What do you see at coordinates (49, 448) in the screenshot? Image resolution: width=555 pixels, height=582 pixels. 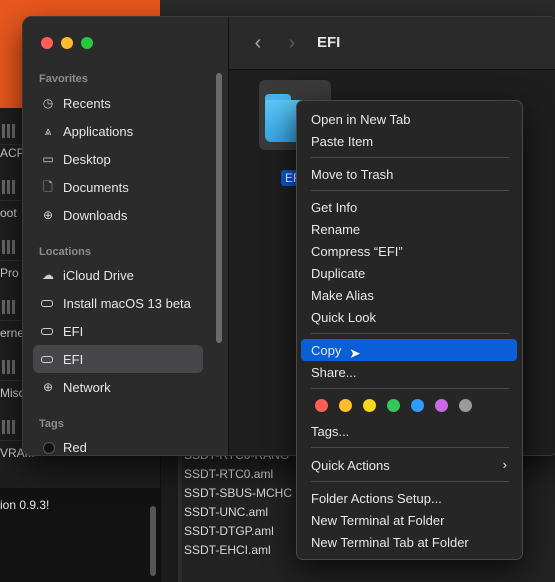 I see `tag-dot-icon` at bounding box center [49, 448].